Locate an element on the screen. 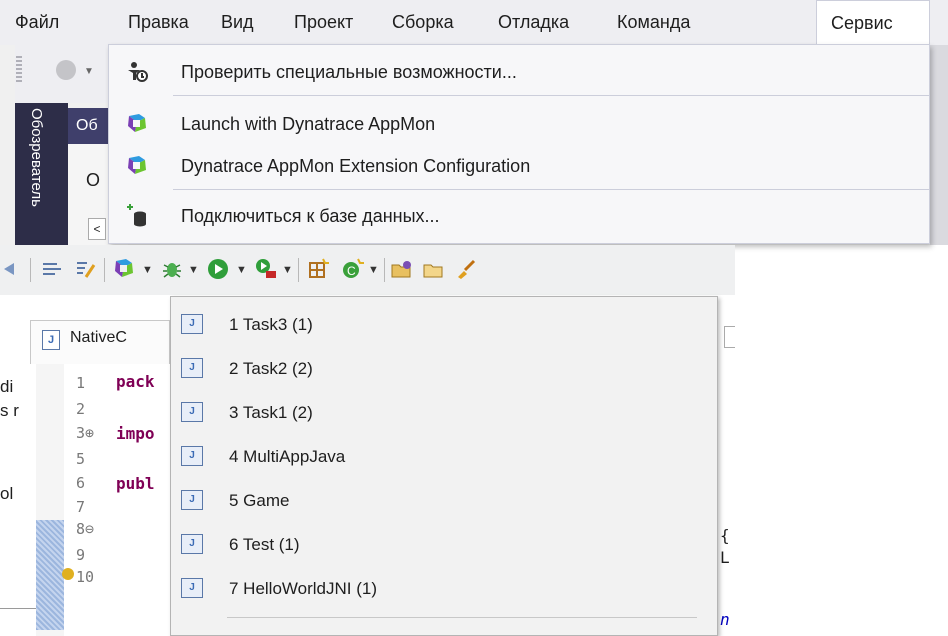  editor-tab-label: NativeC is located at coordinates (98, 337).